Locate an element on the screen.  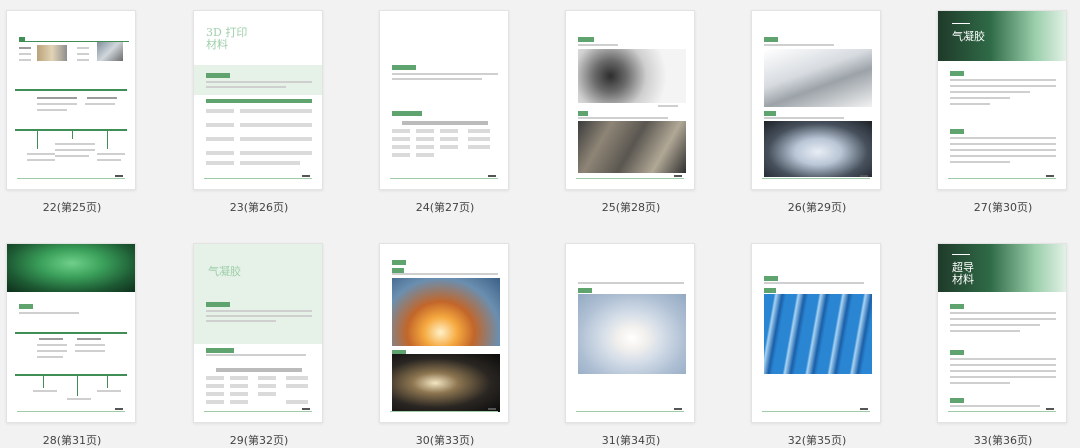
page-thumbnail-33: 超导 材料 33(第36页) is located at coordinates (1003, 345).